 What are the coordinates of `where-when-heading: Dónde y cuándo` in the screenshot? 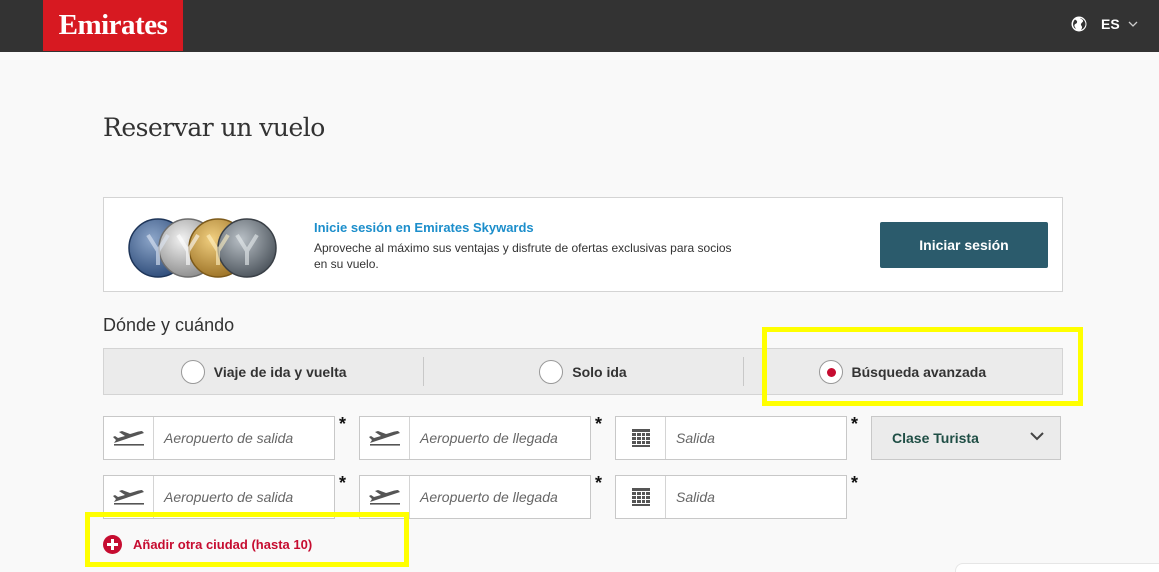 It's located at (169, 325).